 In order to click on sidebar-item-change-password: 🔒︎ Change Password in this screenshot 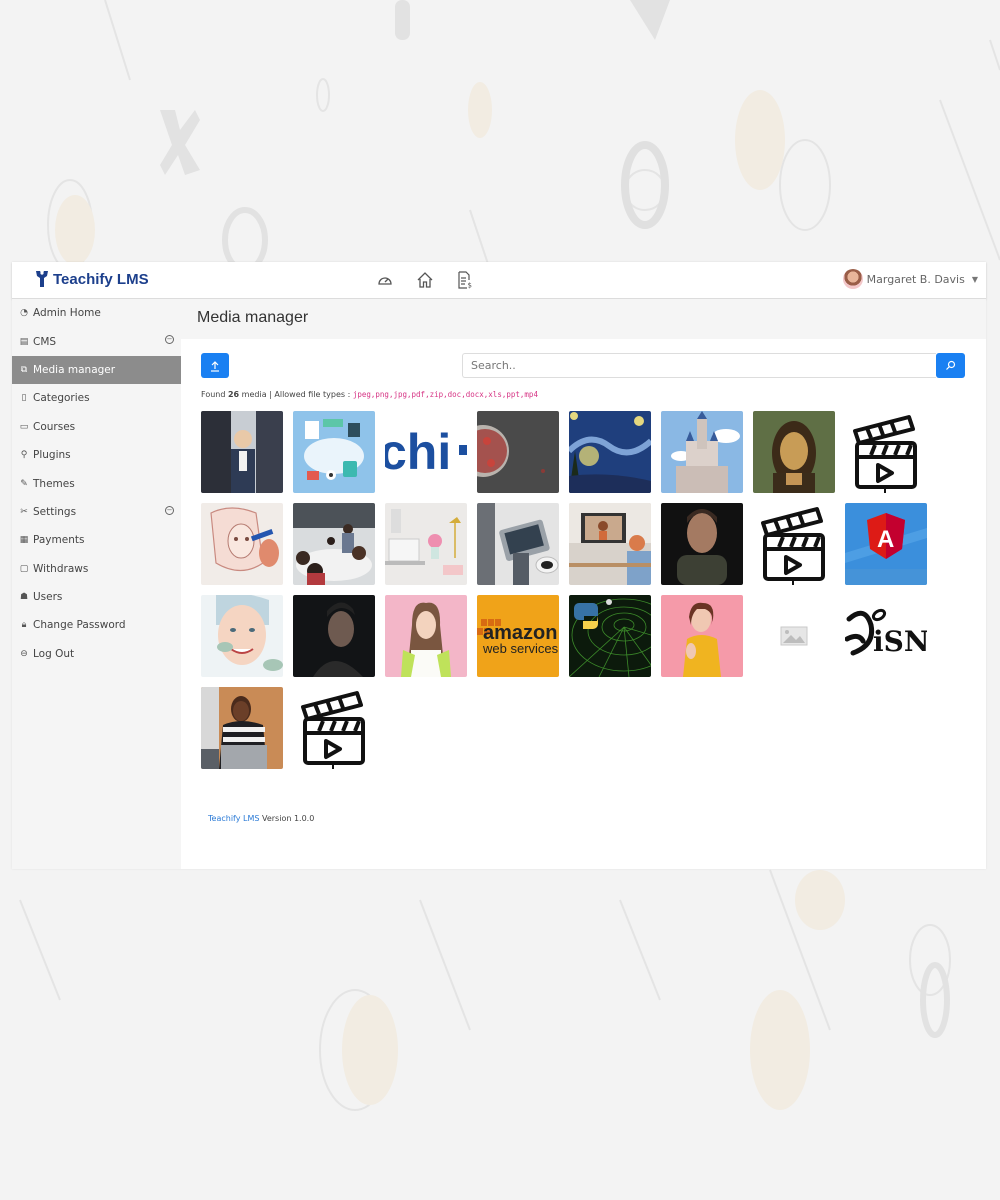, I will do `click(96, 625)`.